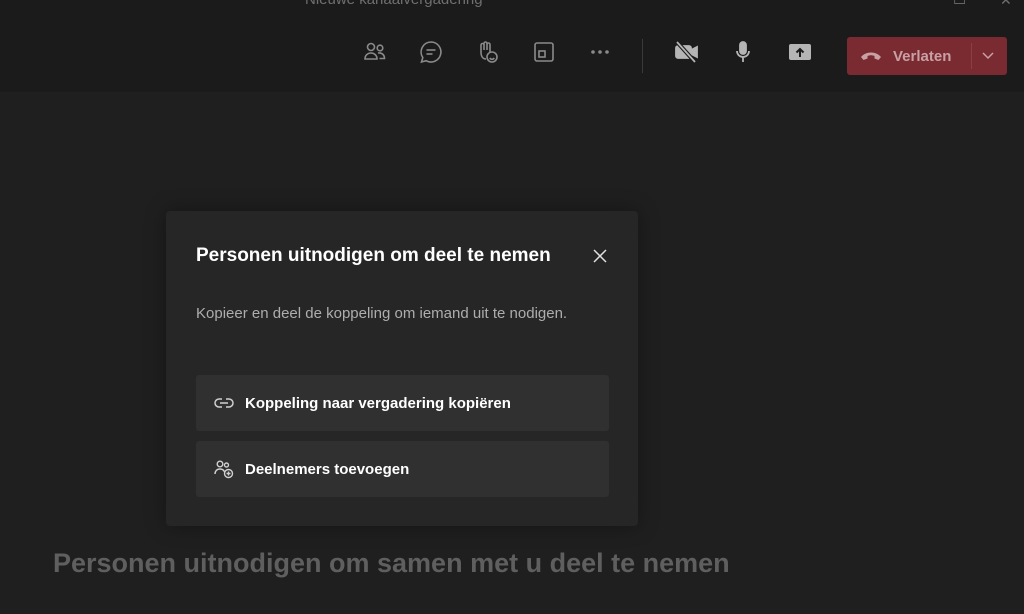 The width and height of the screenshot is (1024, 614). I want to click on mic-button, so click(743, 52).